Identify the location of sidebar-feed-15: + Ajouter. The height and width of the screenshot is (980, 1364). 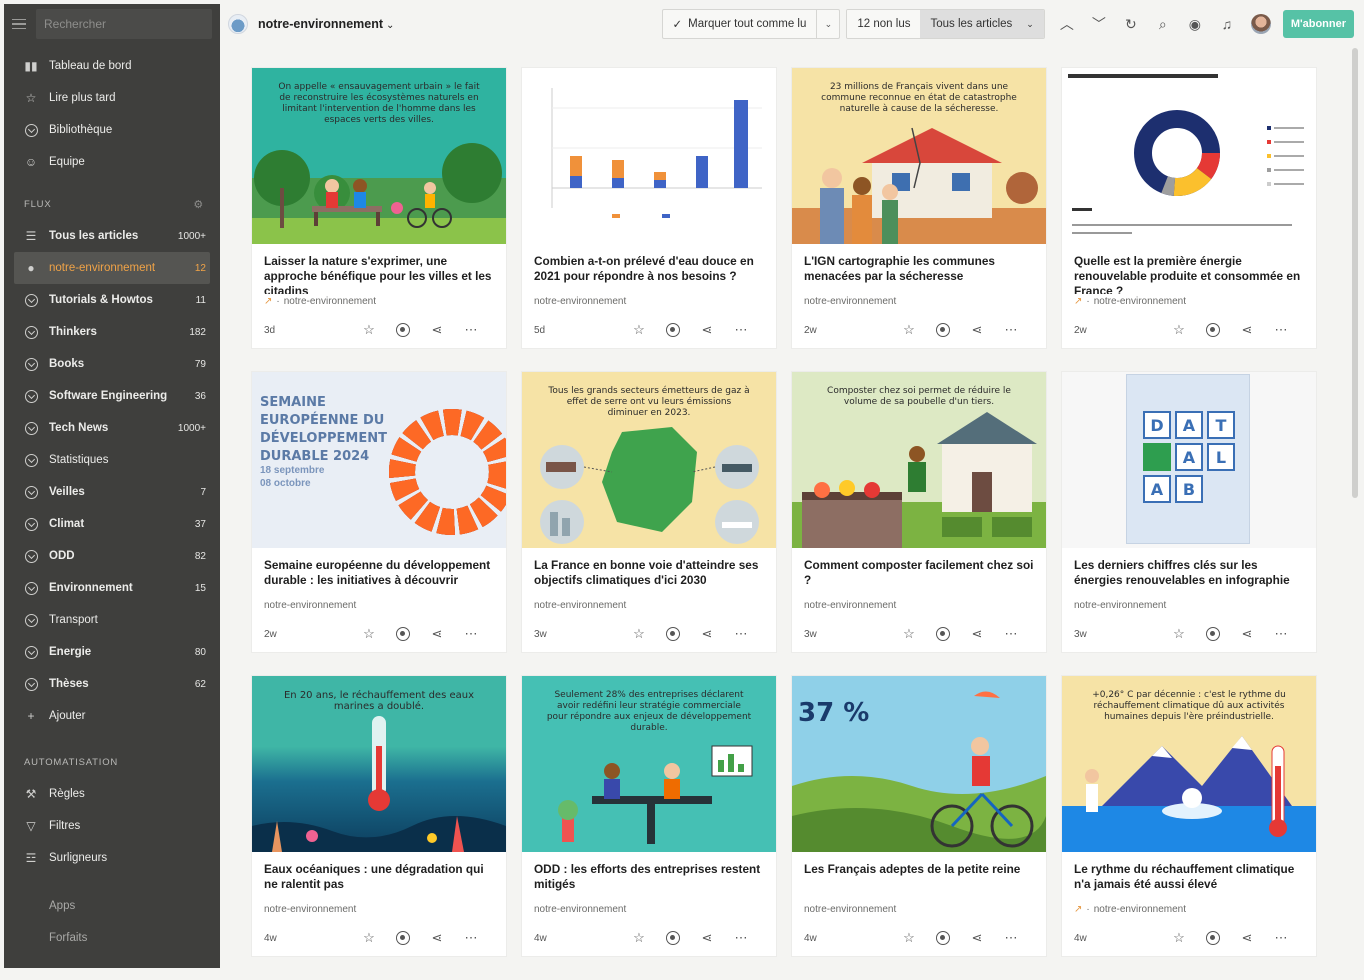
(112, 716).